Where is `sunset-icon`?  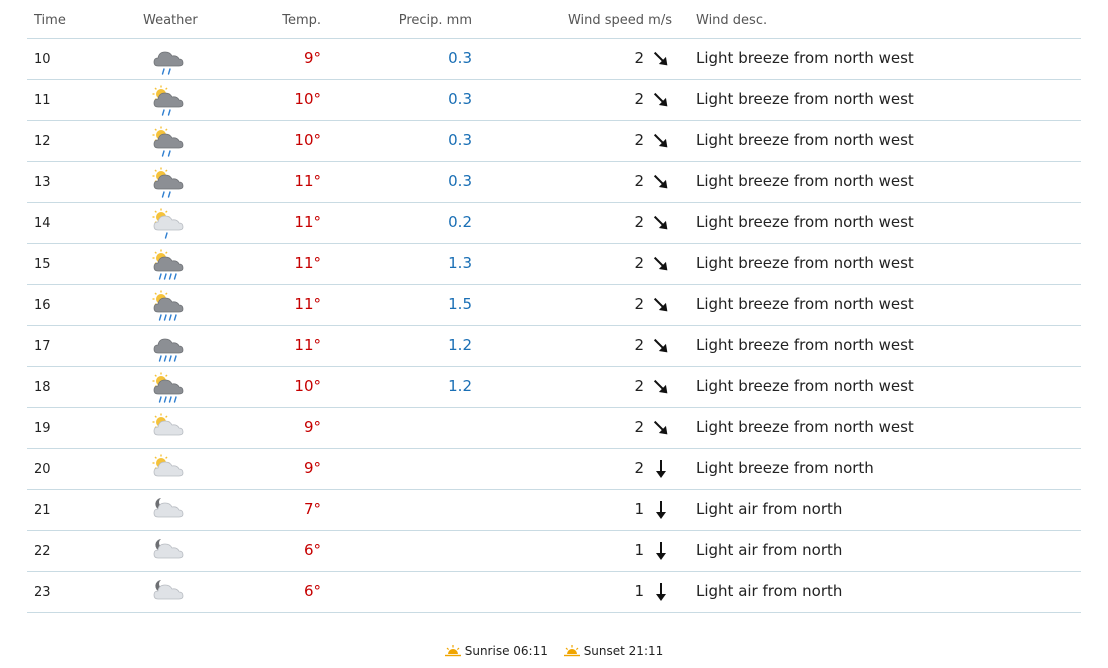
sunset-icon is located at coordinates (571, 651).